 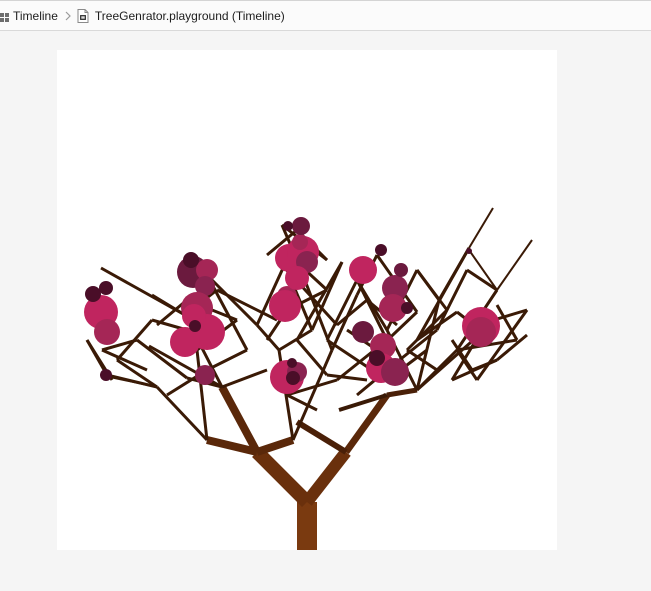 What do you see at coordinates (83, 15) in the screenshot?
I see `playground-file-icon` at bounding box center [83, 15].